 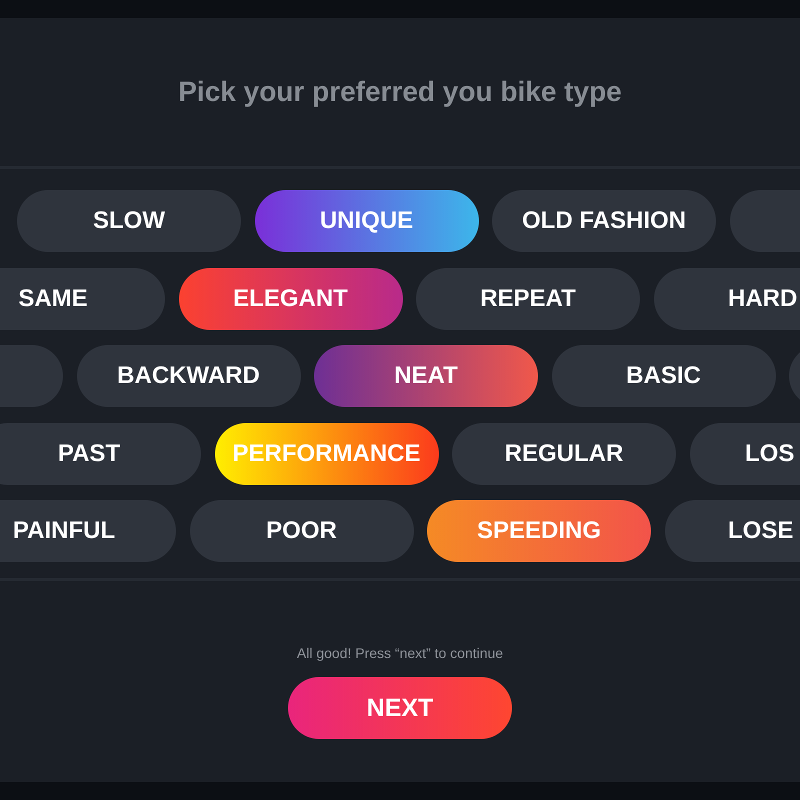 What do you see at coordinates (732, 531) in the screenshot?
I see `option-chip: LOSE` at bounding box center [732, 531].